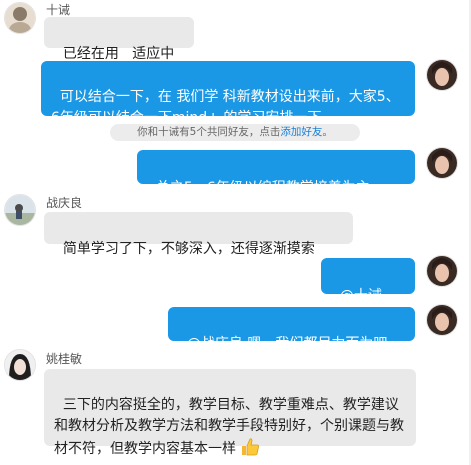 The height and width of the screenshot is (465, 471). What do you see at coordinates (198, 234) in the screenshot?
I see `message-bubble: 简单学习了下，不够深入，还得逐渐摸索` at bounding box center [198, 234].